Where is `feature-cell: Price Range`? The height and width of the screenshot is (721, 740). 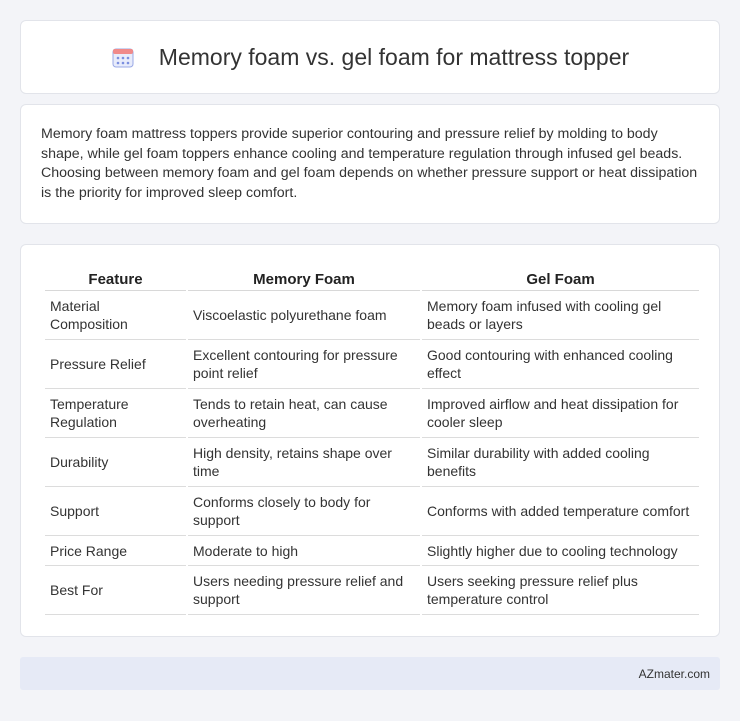
feature-cell: Price Range is located at coordinates (115, 551).